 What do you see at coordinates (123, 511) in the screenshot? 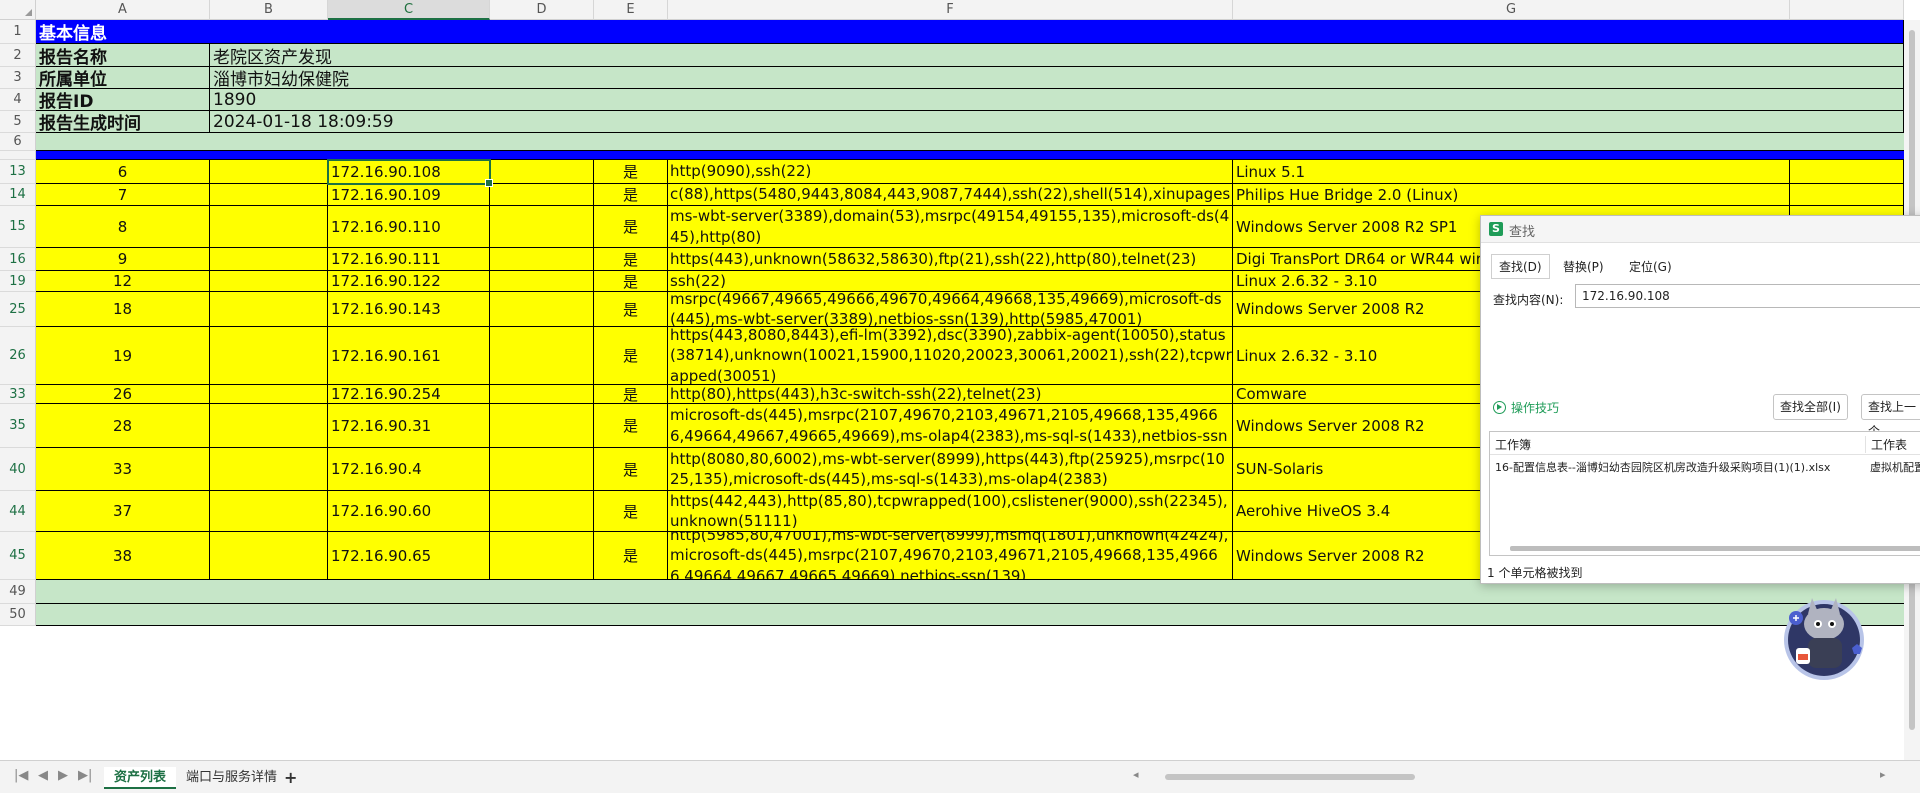
I see `table-cell-no: 37` at bounding box center [123, 511].